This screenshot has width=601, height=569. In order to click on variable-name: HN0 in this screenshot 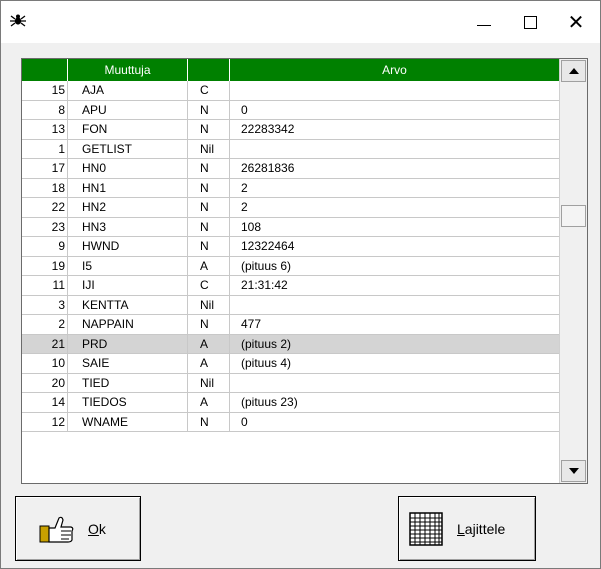, I will do `click(128, 168)`.